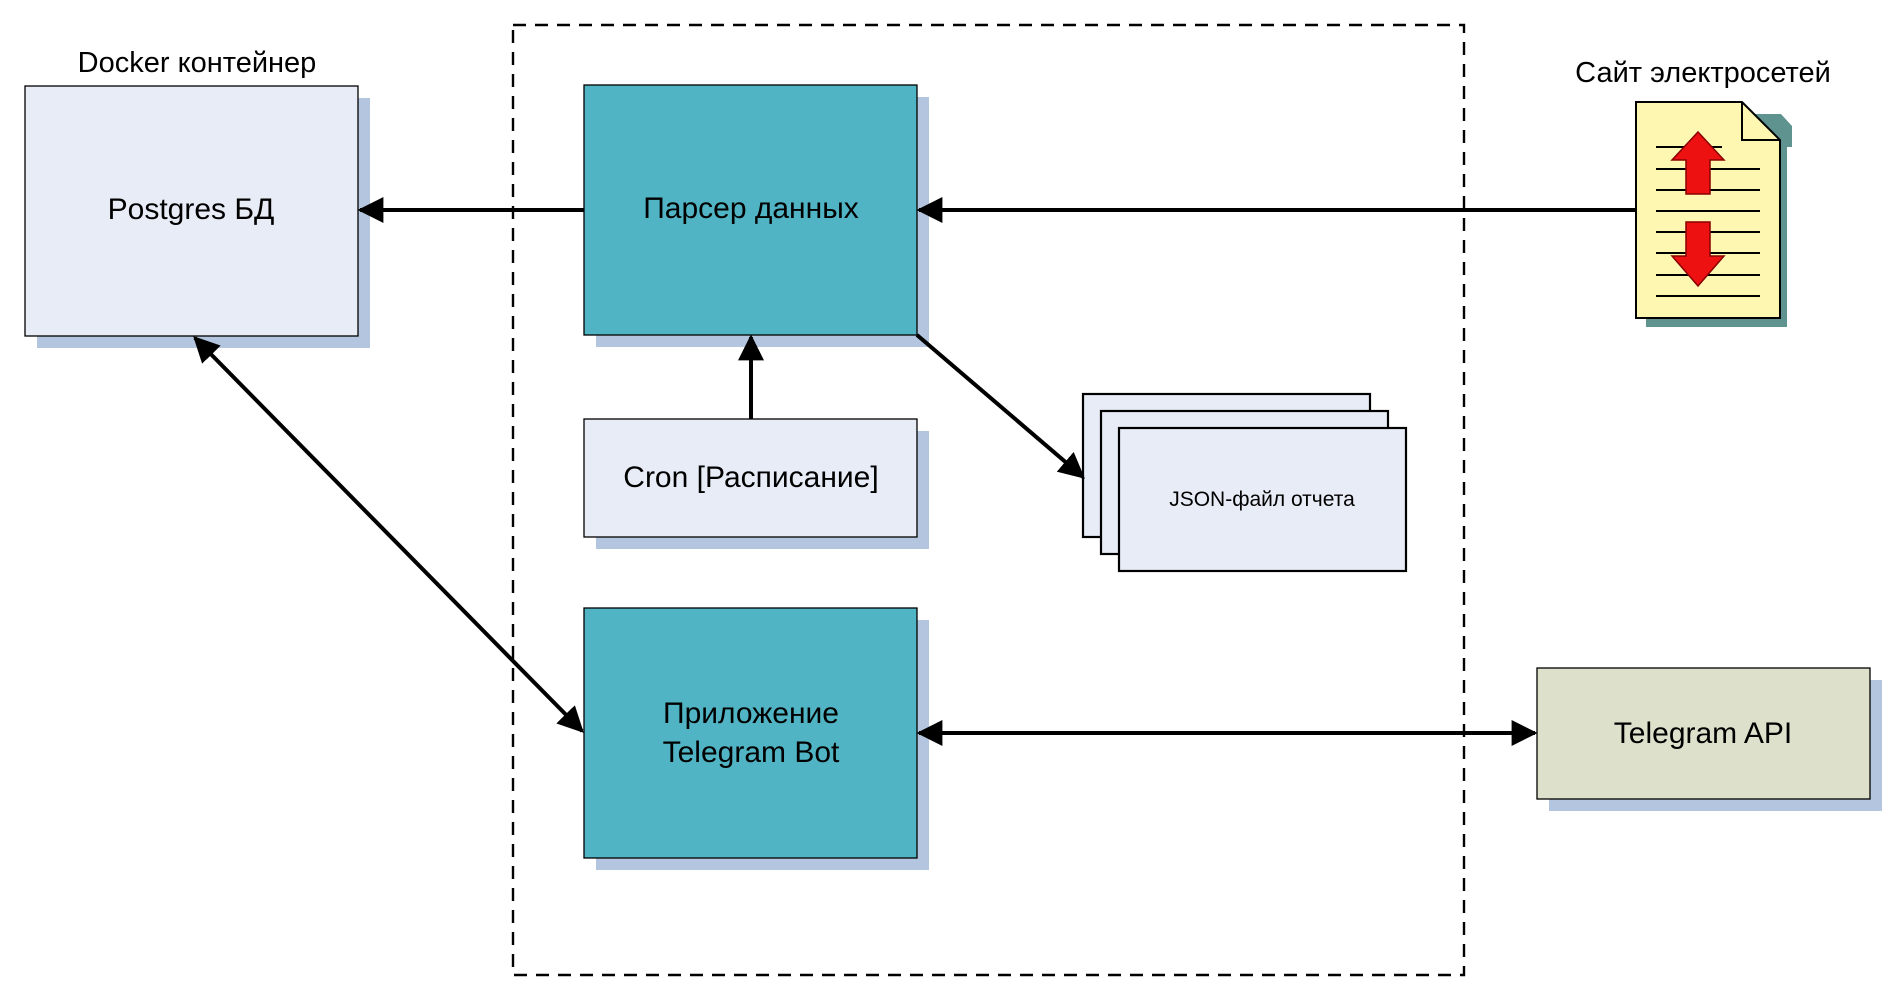 Image resolution: width=1903 pixels, height=994 pixels. What do you see at coordinates (750, 733) in the screenshot?
I see `telegram-bot-box` at bounding box center [750, 733].